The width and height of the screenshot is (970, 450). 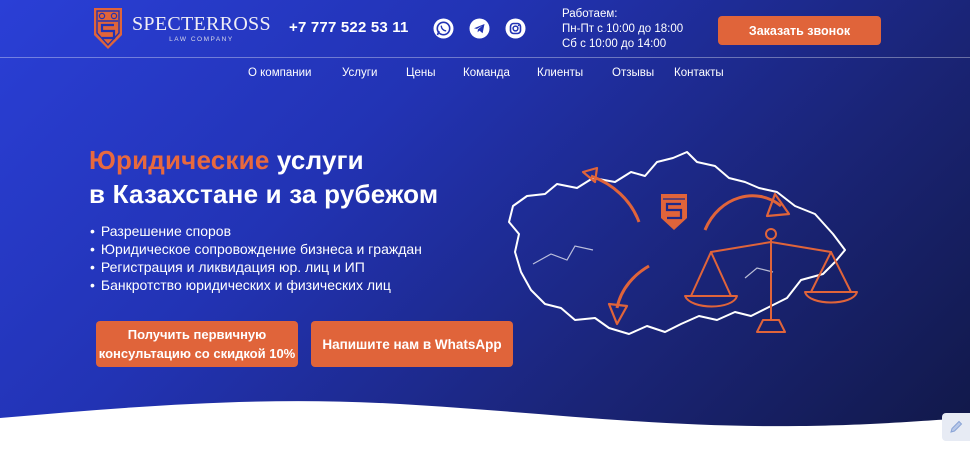 What do you see at coordinates (179, 160) in the screenshot?
I see `hero-title-accent: Юридические` at bounding box center [179, 160].